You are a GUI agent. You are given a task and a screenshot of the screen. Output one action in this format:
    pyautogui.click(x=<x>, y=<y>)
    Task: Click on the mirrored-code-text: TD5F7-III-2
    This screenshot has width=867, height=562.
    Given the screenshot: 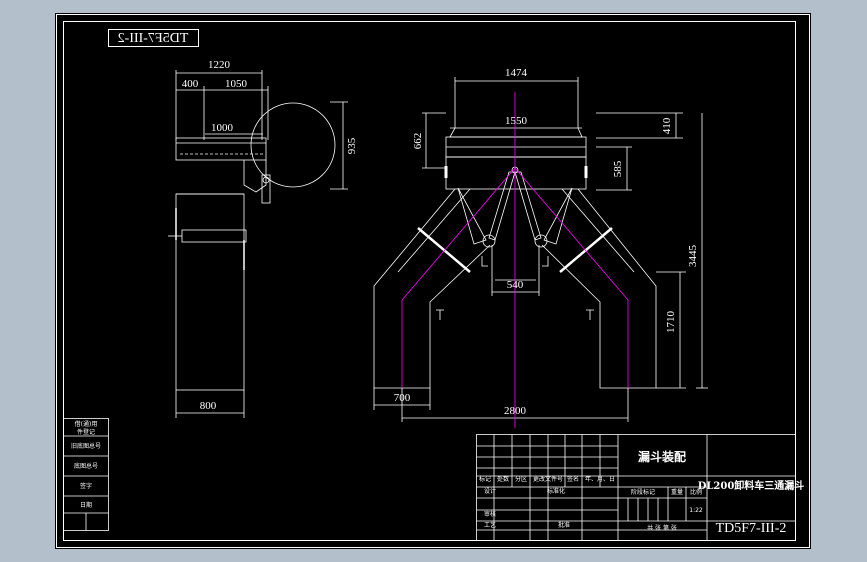 What is the action you would take?
    pyautogui.click(x=153, y=38)
    